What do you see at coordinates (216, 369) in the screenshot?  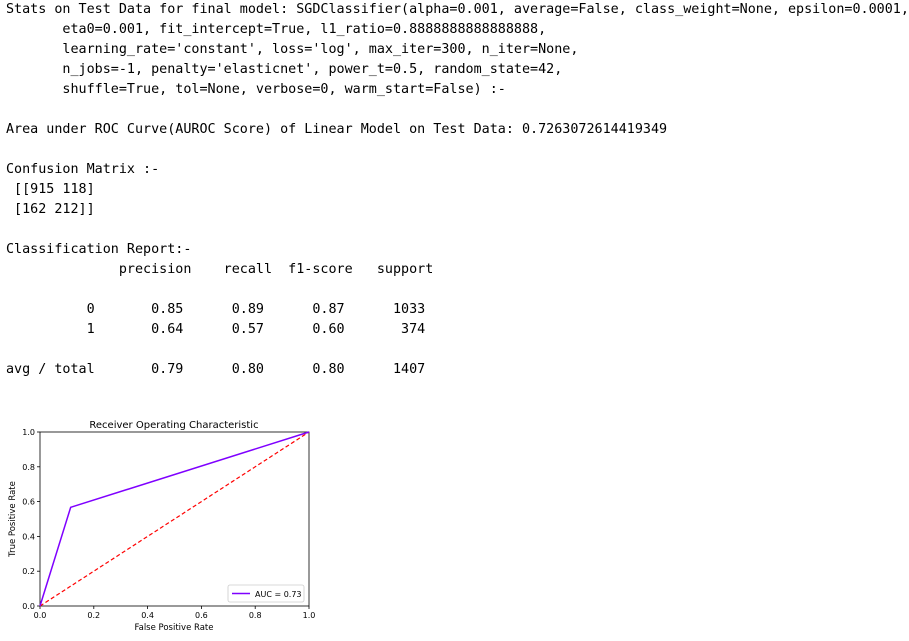 I see `output-line: avg / total 0.79 0.80 0.80 1407` at bounding box center [216, 369].